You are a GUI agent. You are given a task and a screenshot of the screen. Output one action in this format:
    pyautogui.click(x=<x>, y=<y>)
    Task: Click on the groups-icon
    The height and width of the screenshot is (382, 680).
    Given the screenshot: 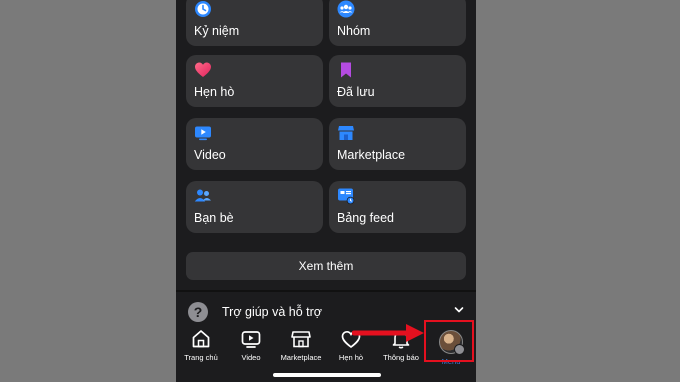 What is the action you would take?
    pyautogui.click(x=346, y=9)
    